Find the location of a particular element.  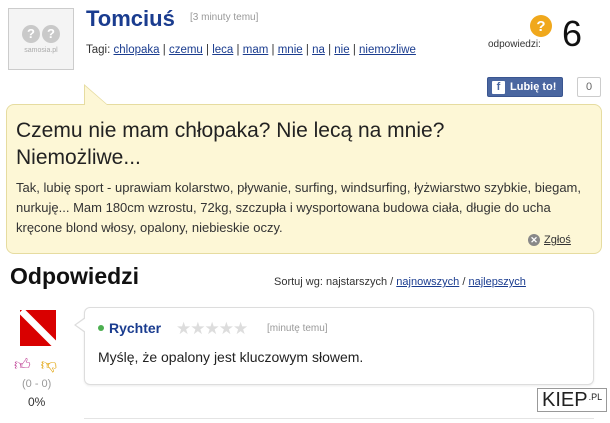

online-status-icon is located at coordinates (101, 328).